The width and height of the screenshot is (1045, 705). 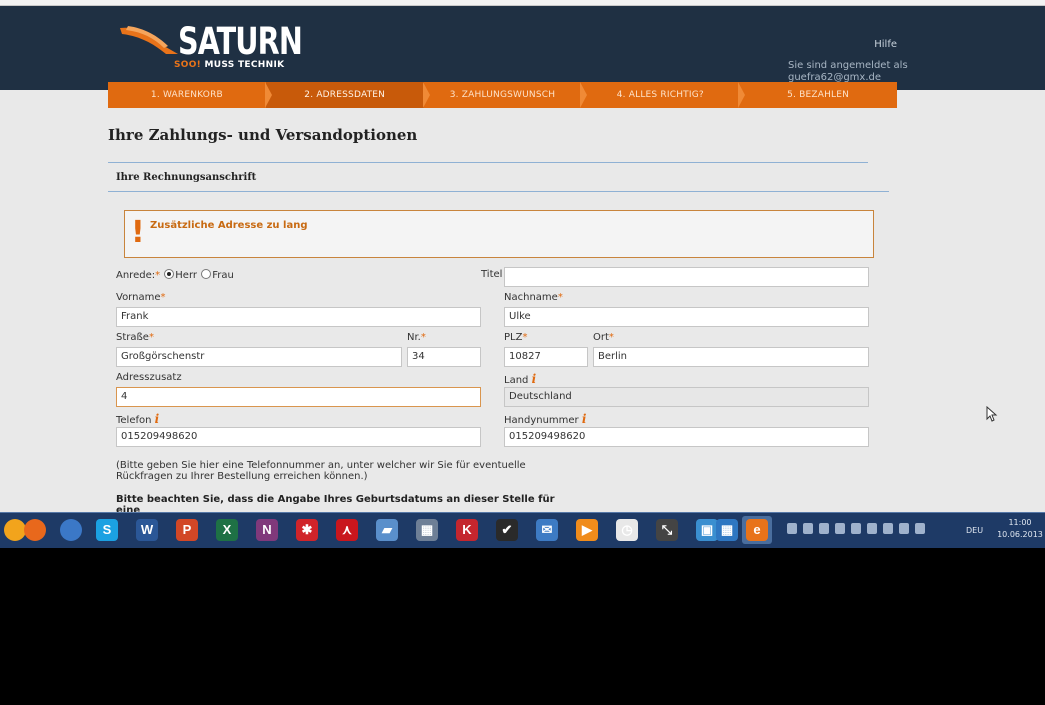 I want to click on taskbar-onenote-button: N, so click(x=267, y=530).